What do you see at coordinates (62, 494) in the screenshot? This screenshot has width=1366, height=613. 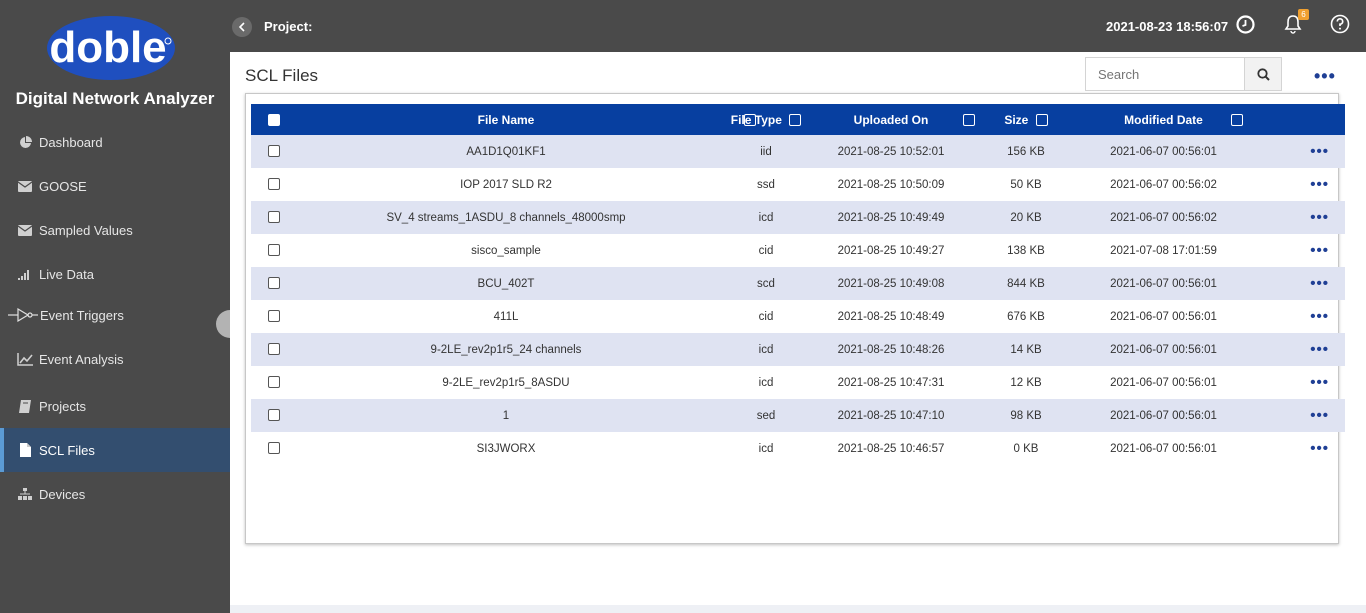 I see `sidebar-item-label: Devices` at bounding box center [62, 494].